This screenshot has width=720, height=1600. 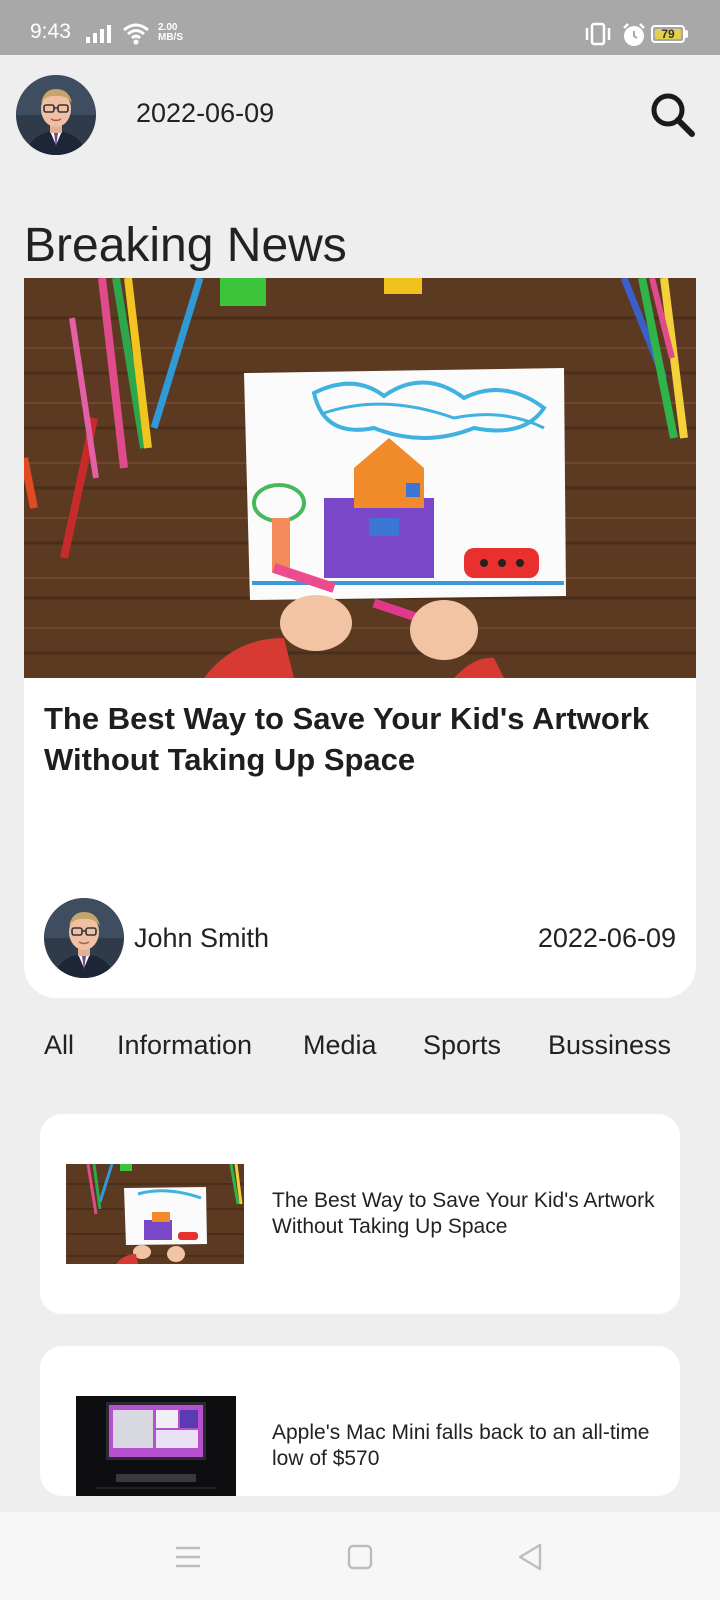 What do you see at coordinates (673, 115) in the screenshot?
I see `search-icon` at bounding box center [673, 115].